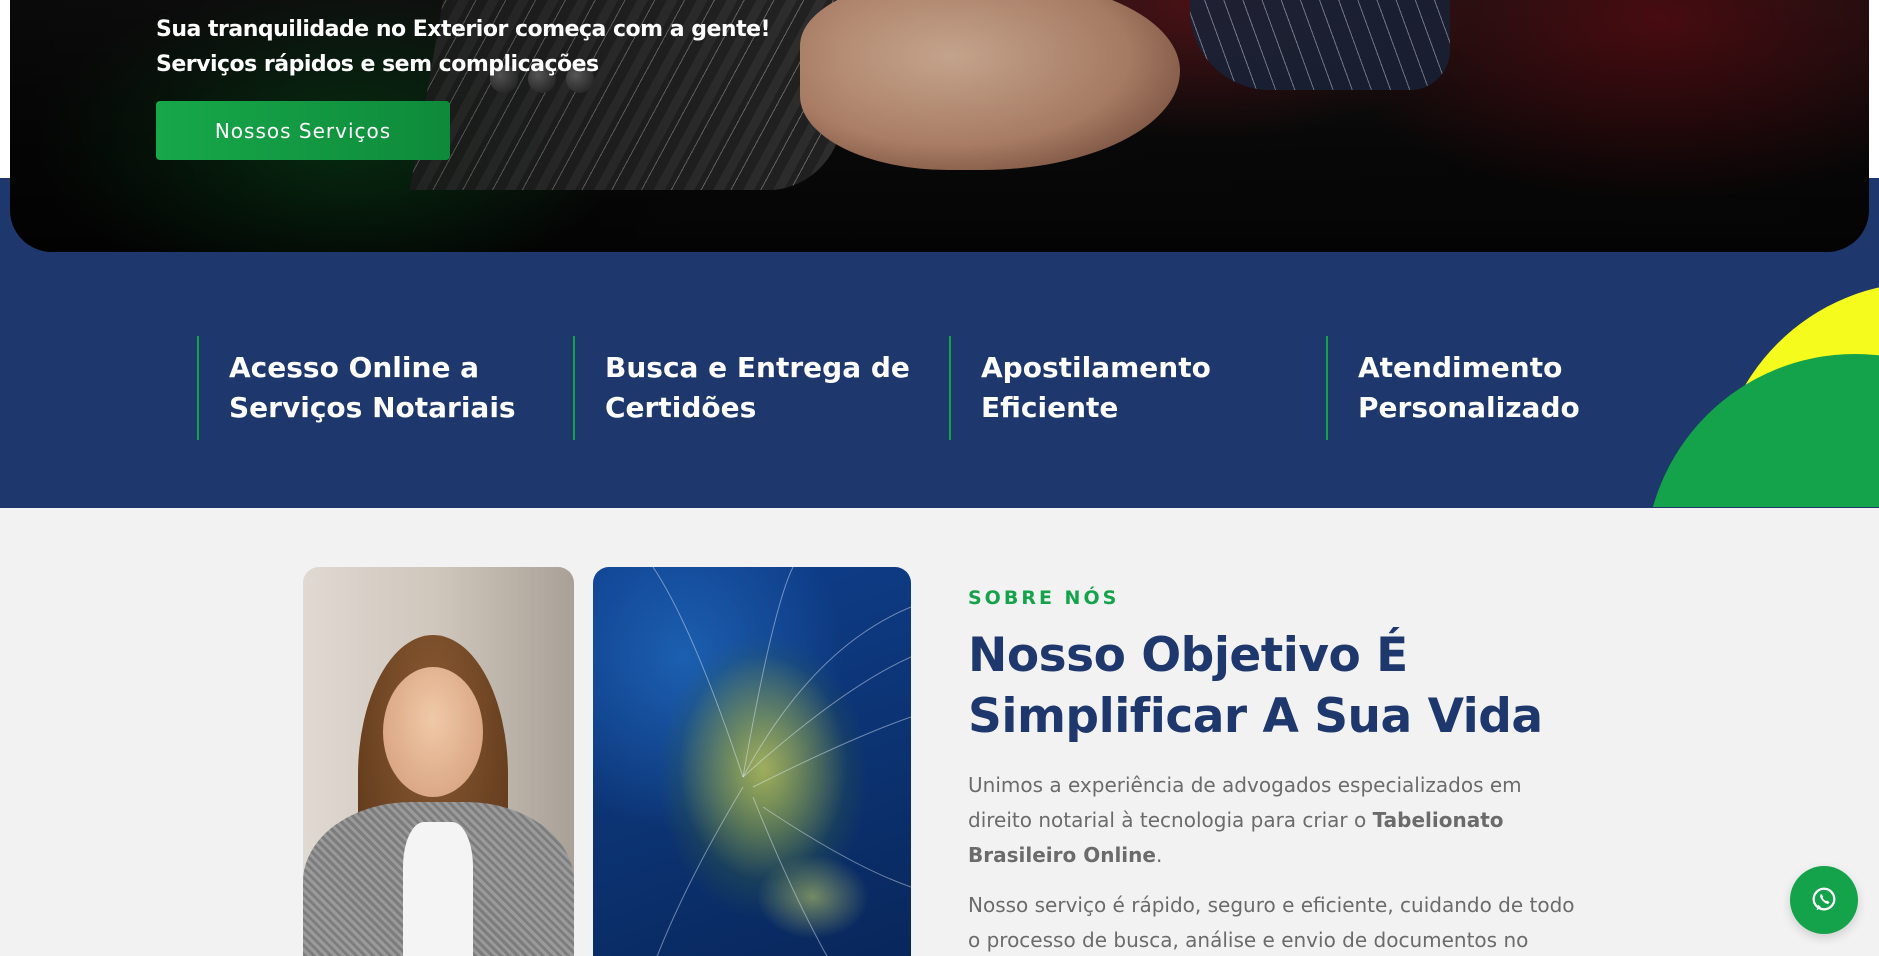 The image size is (1879, 956). What do you see at coordinates (438, 761) in the screenshot?
I see `about-photo-woman` at bounding box center [438, 761].